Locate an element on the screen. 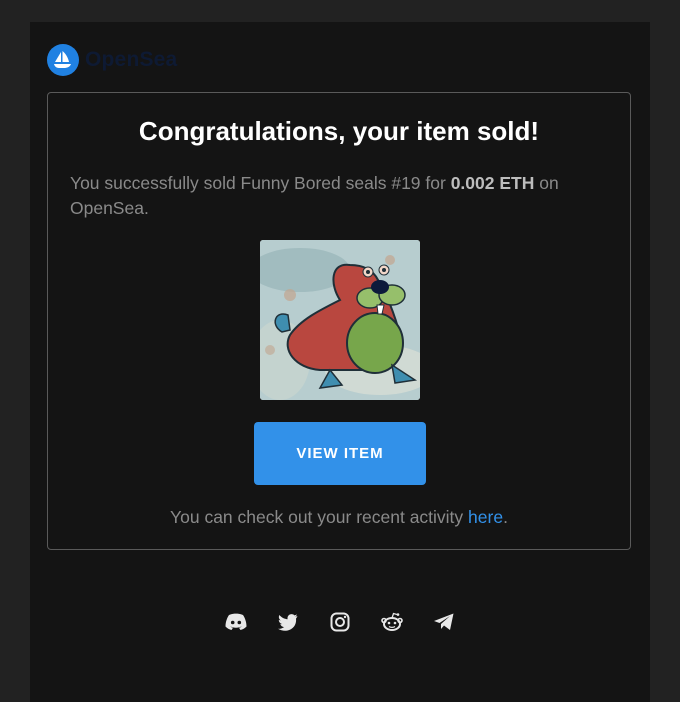 This screenshot has height=702, width=680. discord-icon is located at coordinates (236, 622).